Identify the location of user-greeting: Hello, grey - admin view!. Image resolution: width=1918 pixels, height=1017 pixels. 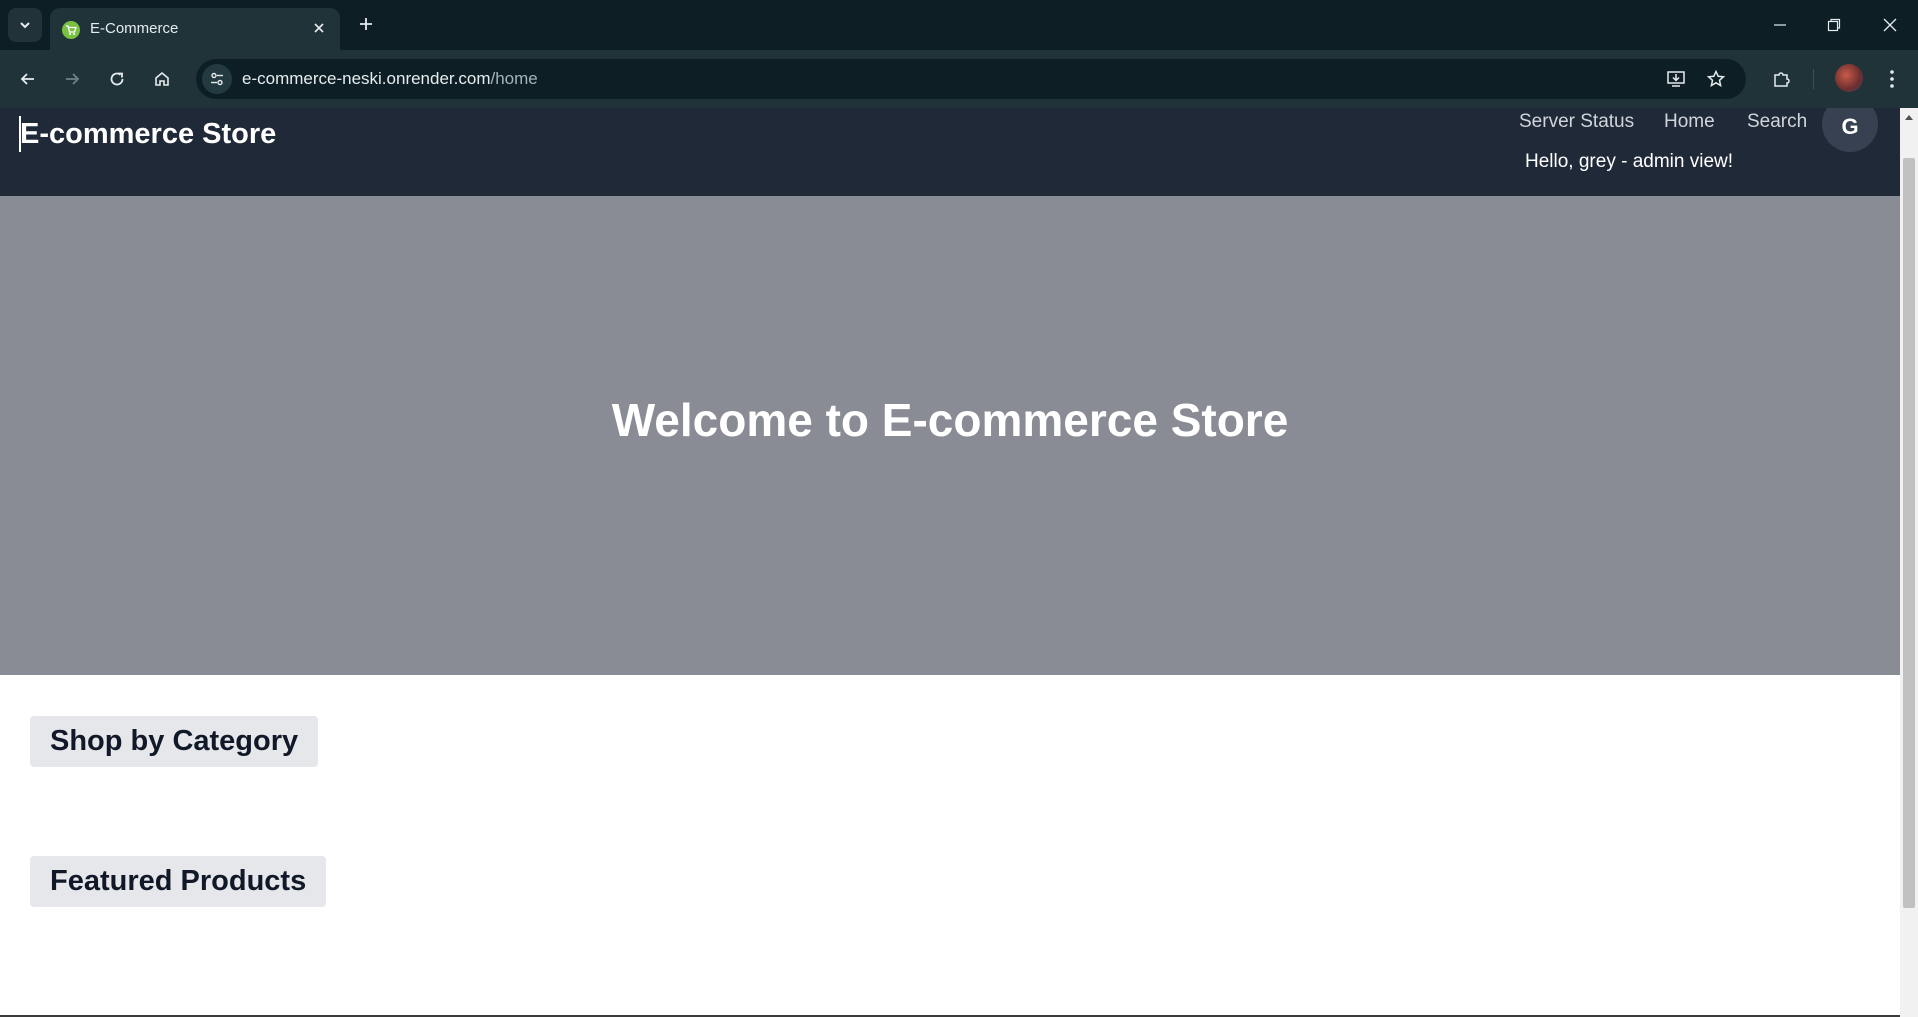
(1629, 161).